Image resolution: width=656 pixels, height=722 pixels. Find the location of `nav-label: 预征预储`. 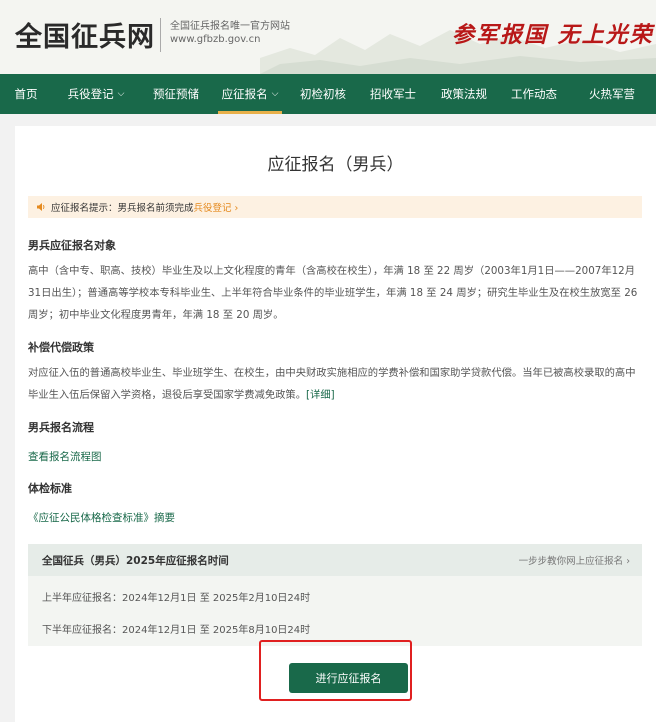

nav-label: 预征预储 is located at coordinates (176, 94).